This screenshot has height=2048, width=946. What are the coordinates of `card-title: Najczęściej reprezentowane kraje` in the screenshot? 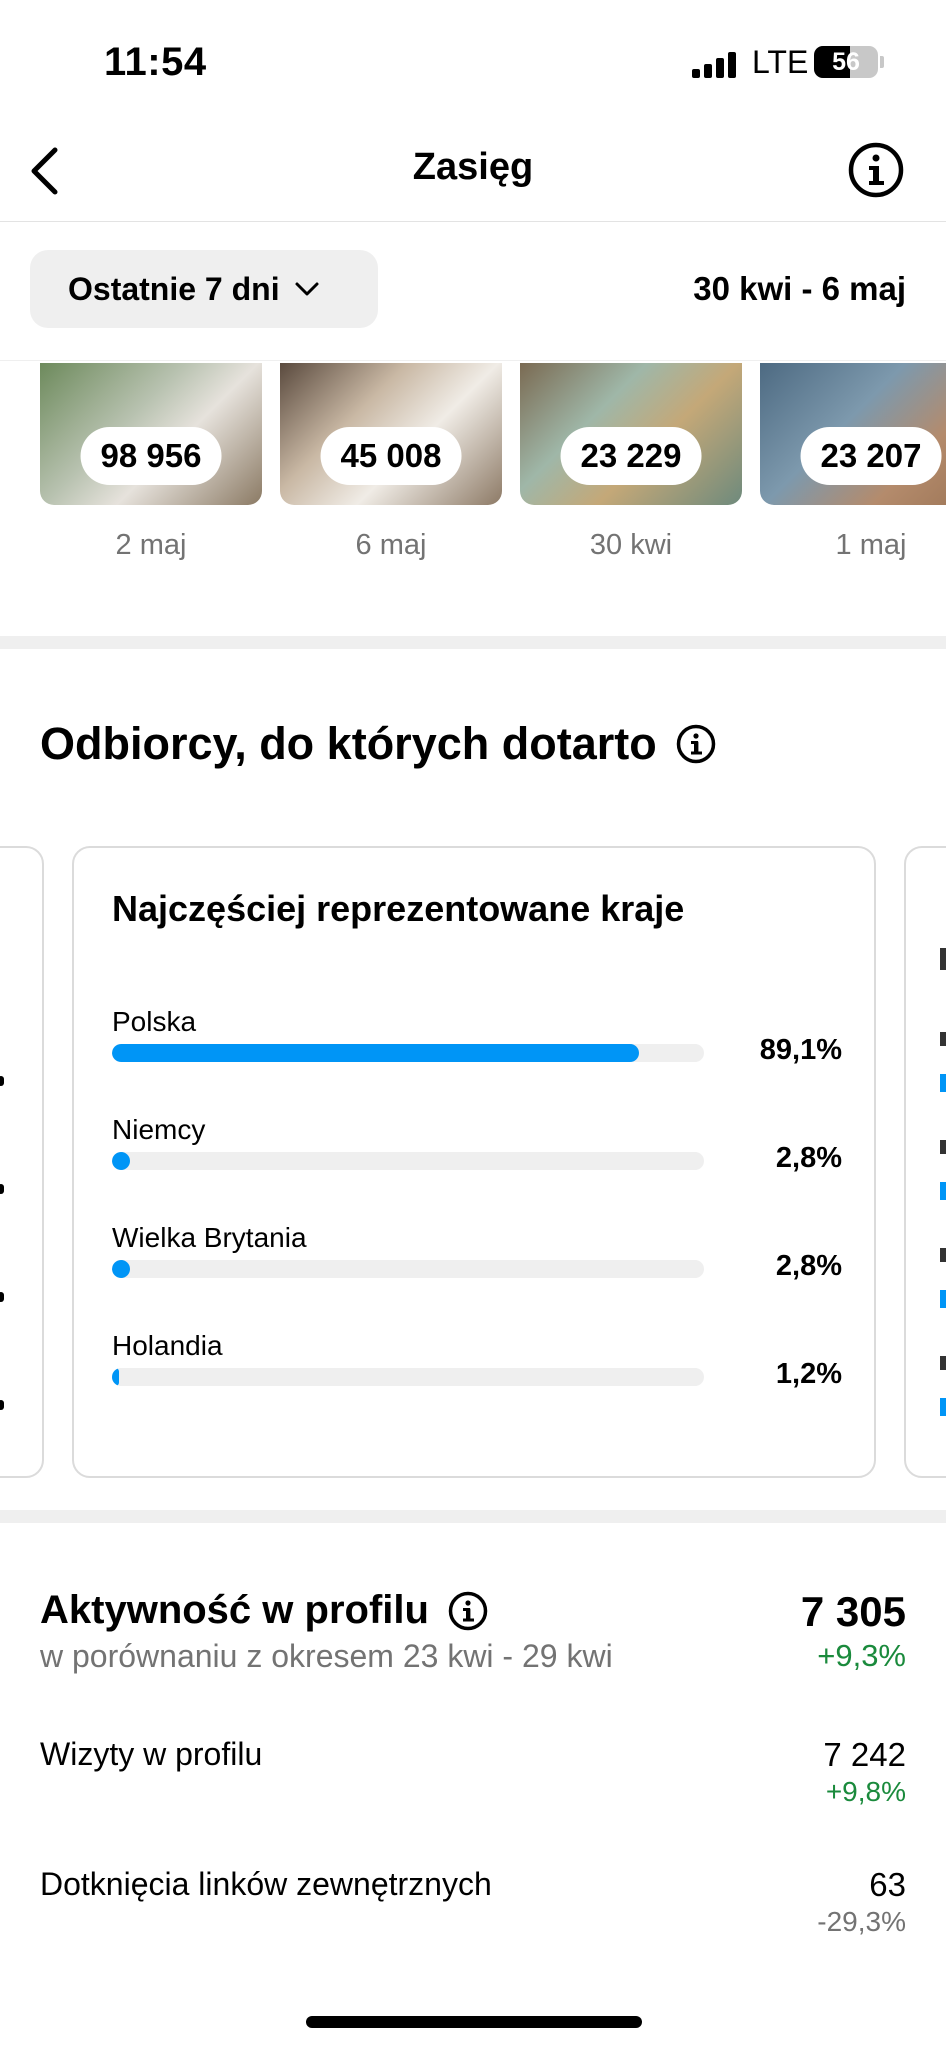 It's located at (398, 908).